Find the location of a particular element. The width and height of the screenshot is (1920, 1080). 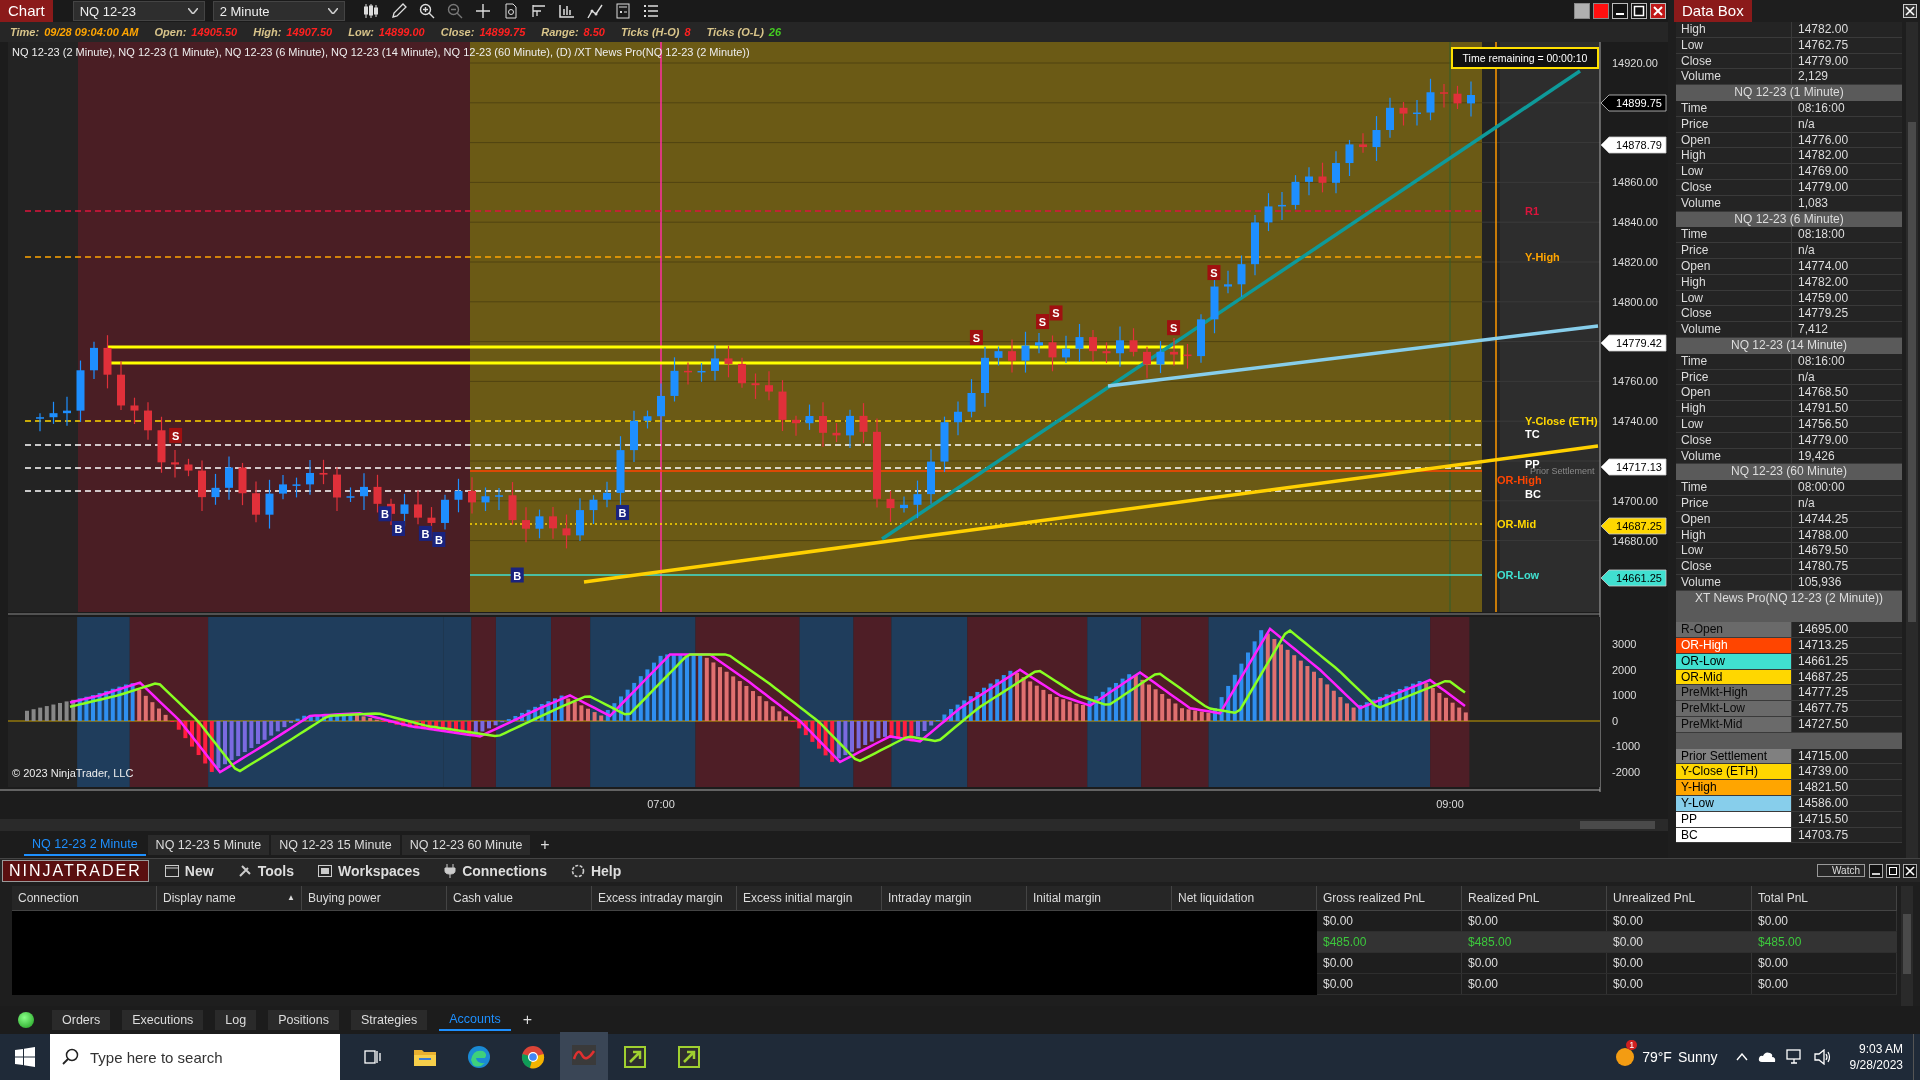

section-header: NQ 12-23 (1 Minute) is located at coordinates (1789, 93).